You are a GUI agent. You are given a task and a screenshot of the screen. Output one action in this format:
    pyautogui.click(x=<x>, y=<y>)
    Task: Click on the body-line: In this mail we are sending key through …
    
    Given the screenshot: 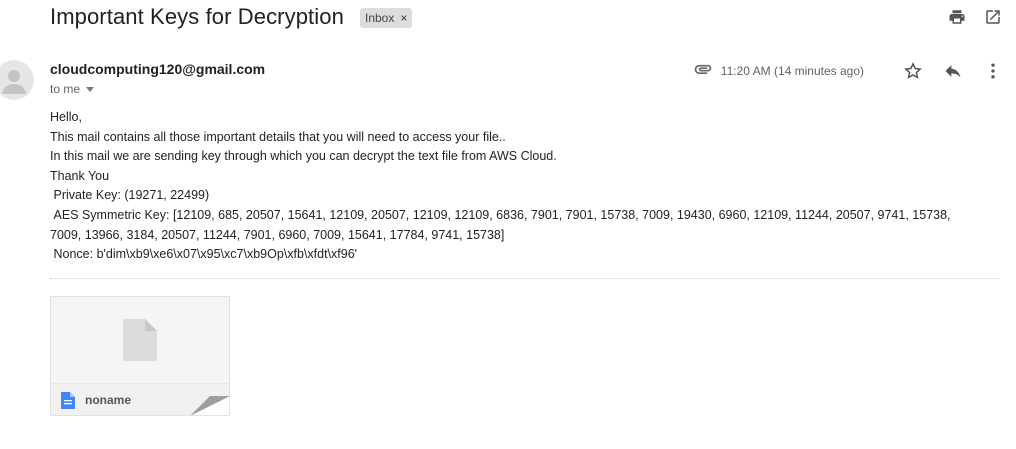 What is the action you would take?
    pyautogui.click(x=303, y=156)
    